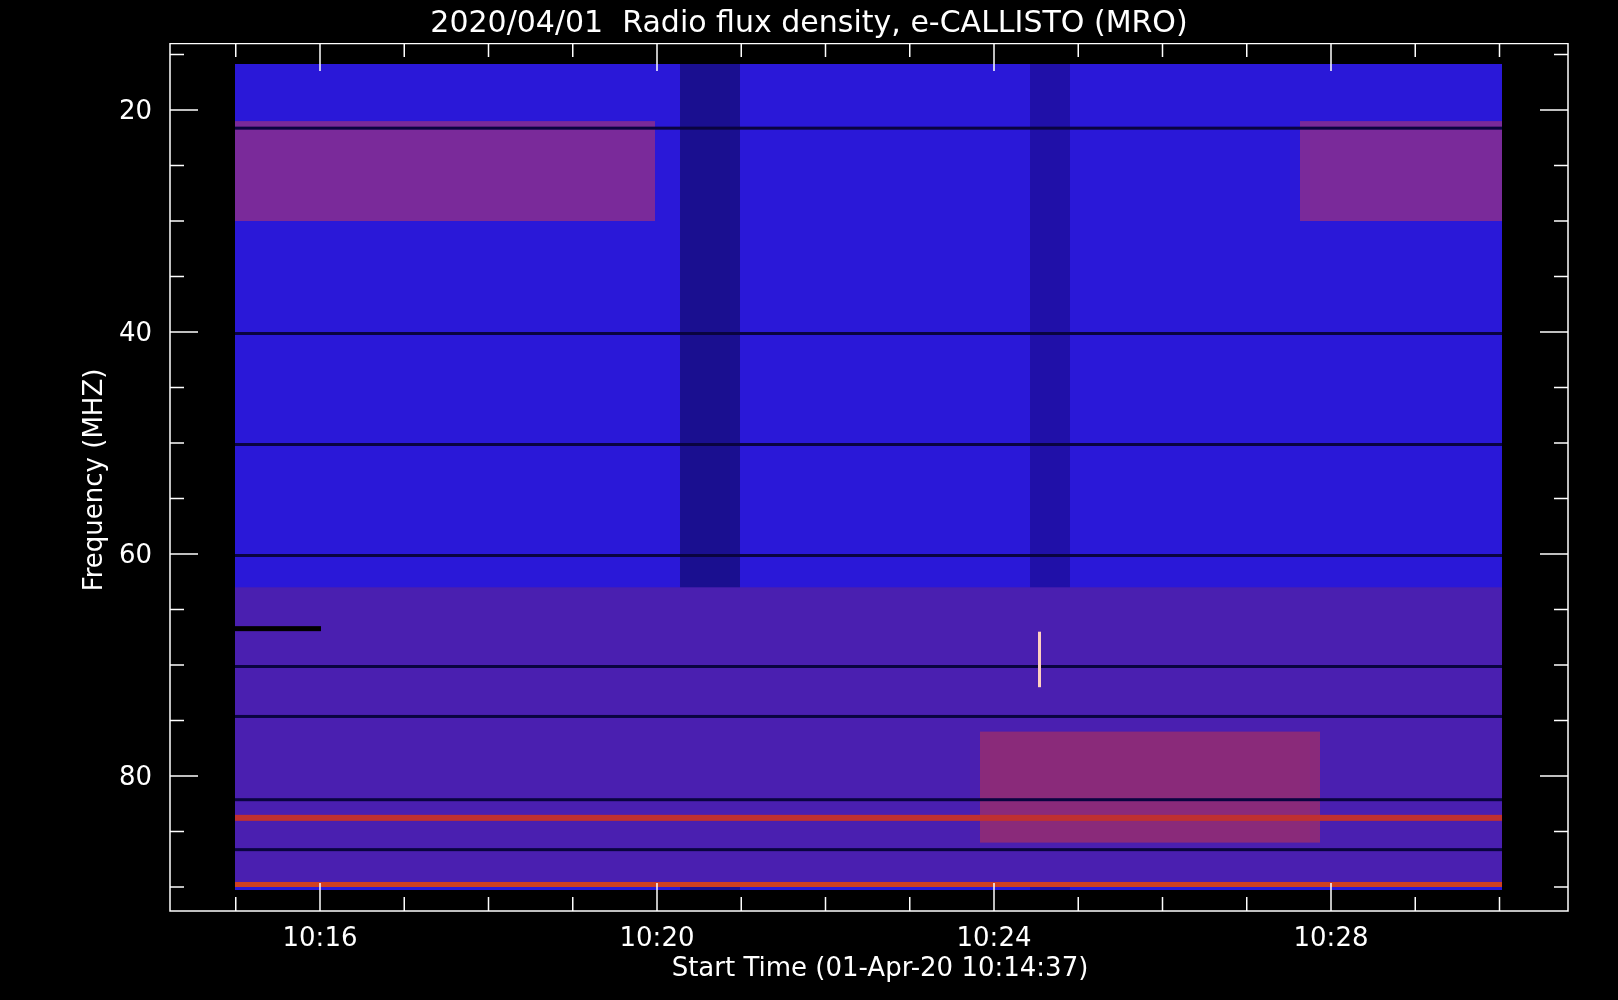  Describe the element at coordinates (135, 554) in the screenshot. I see `tick-label: 60` at that location.